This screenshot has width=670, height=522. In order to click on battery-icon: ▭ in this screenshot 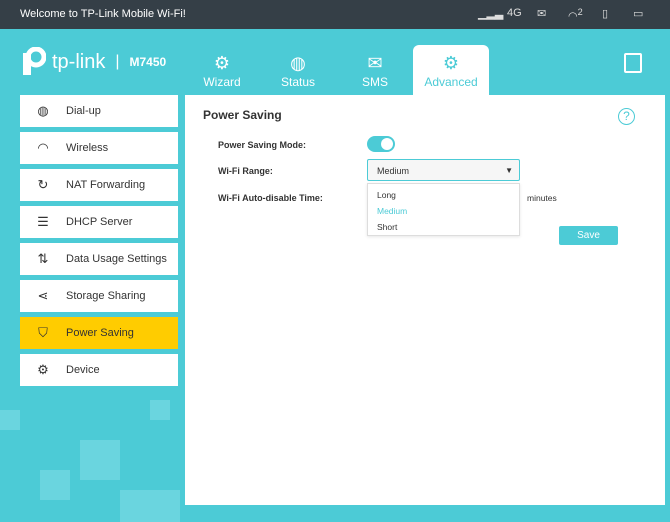, I will do `click(638, 14)`.